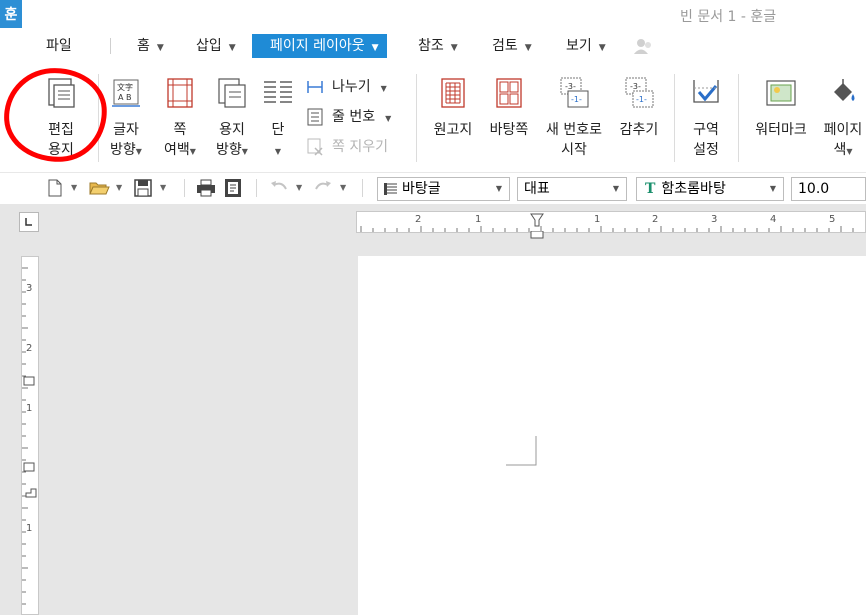 The width and height of the screenshot is (866, 615). What do you see at coordinates (278, 92) in the screenshot?
I see `columns-icon` at bounding box center [278, 92].